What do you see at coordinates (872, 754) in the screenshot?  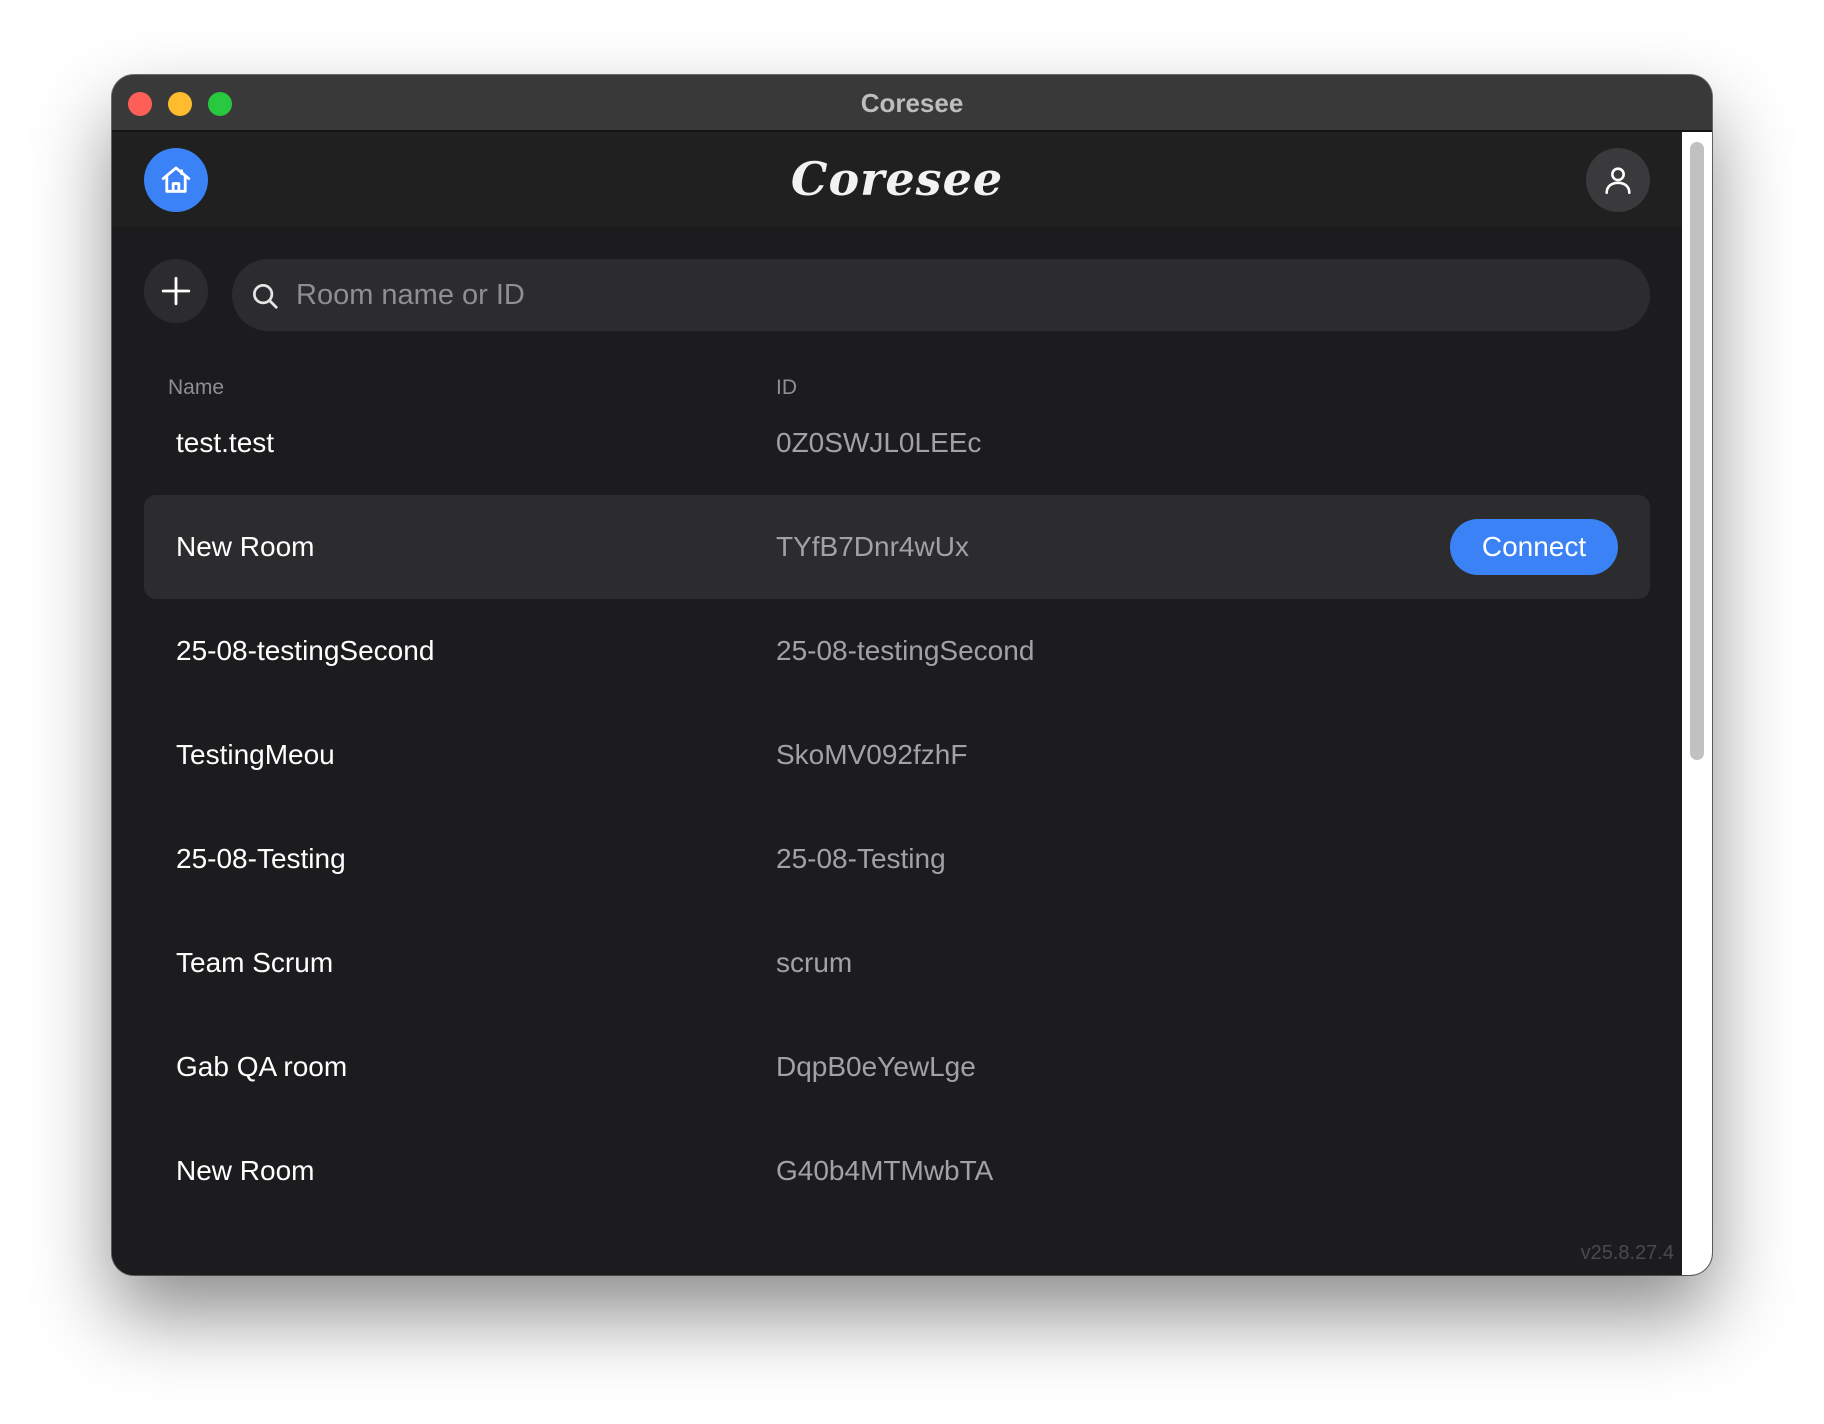 I see `room-id: SkoMV092fzhF` at bounding box center [872, 754].